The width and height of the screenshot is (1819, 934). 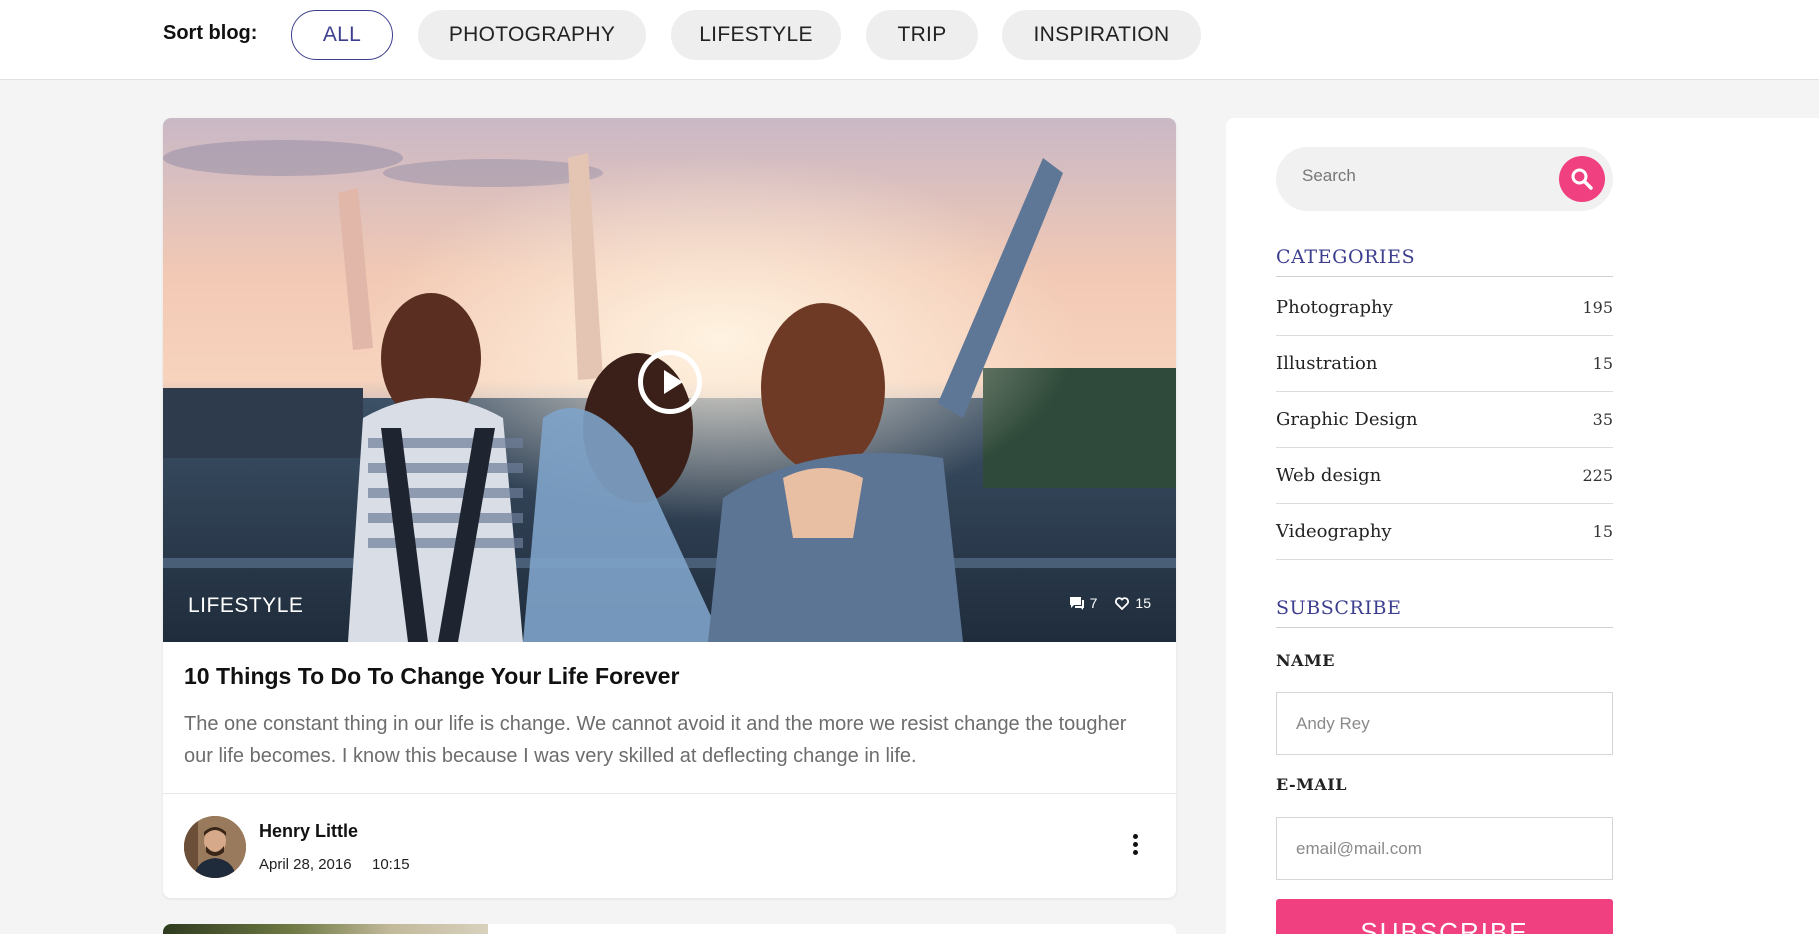 What do you see at coordinates (1444, 848) in the screenshot?
I see `email-field` at bounding box center [1444, 848].